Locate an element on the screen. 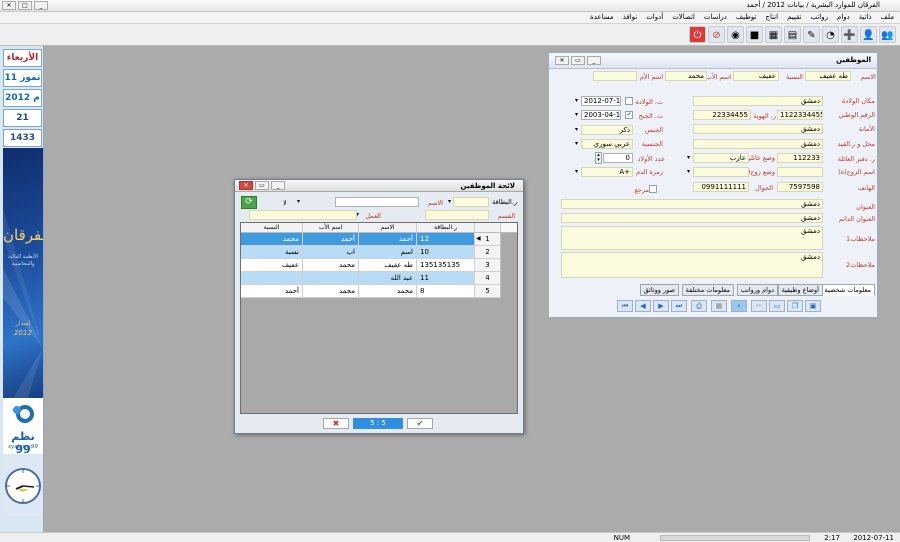  grid-cell-surname is located at coordinates (272, 278).